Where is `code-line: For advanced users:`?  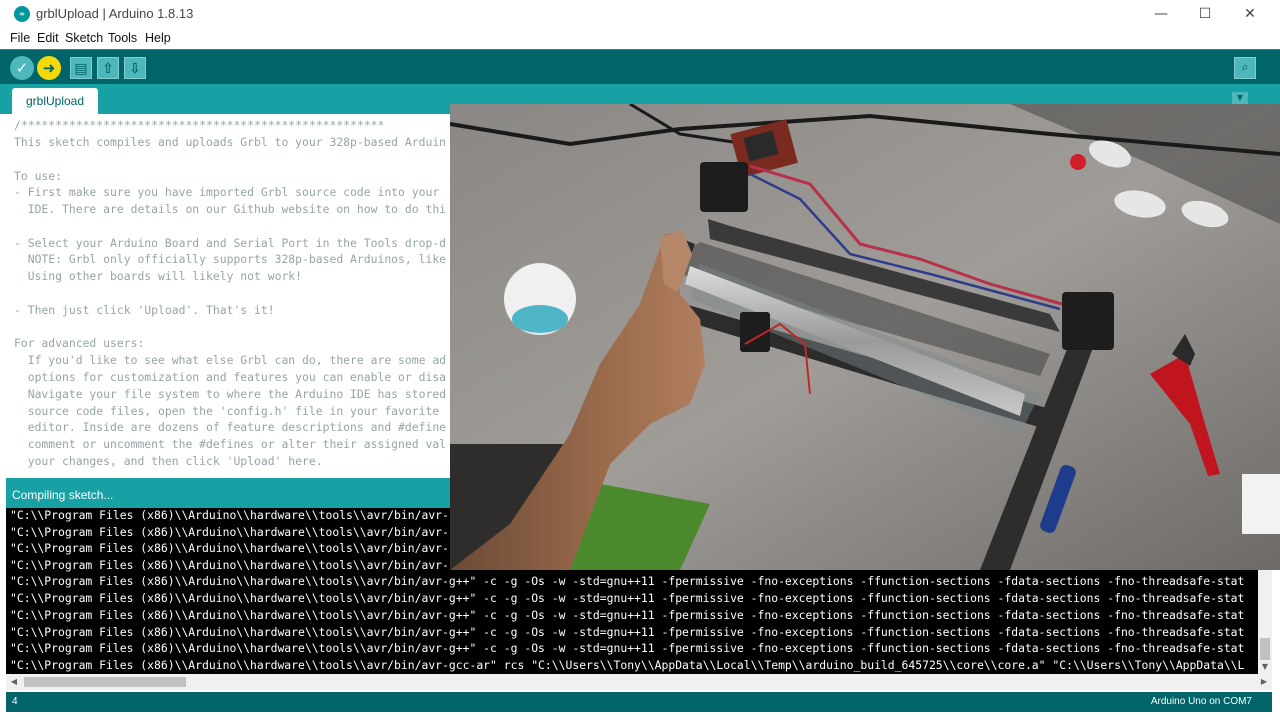
code-line: For advanced users: is located at coordinates (79, 343).